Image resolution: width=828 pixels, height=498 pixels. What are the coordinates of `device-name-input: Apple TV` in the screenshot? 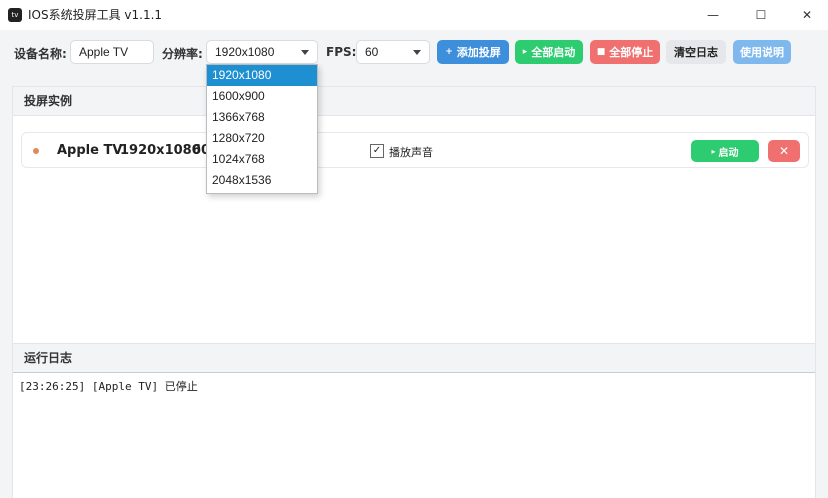 It's located at (112, 52).